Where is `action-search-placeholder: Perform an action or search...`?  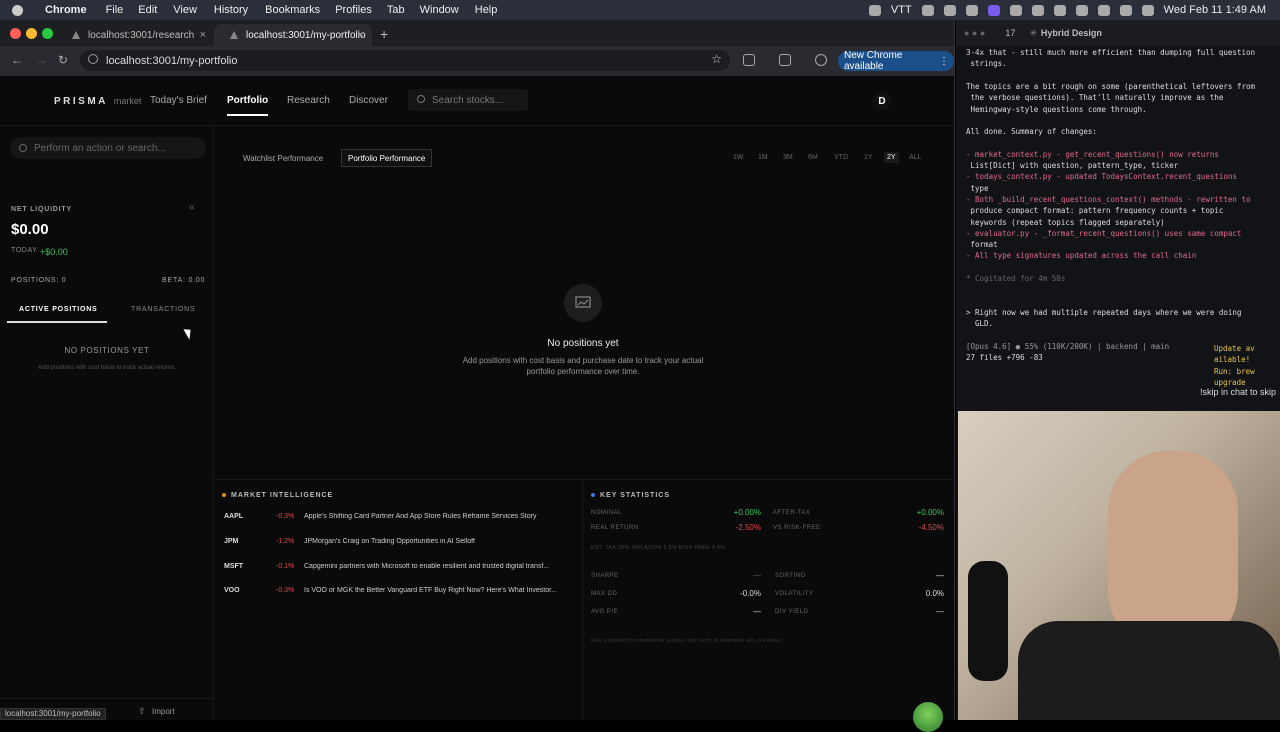 action-search-placeholder: Perform an action or search... is located at coordinates (100, 148).